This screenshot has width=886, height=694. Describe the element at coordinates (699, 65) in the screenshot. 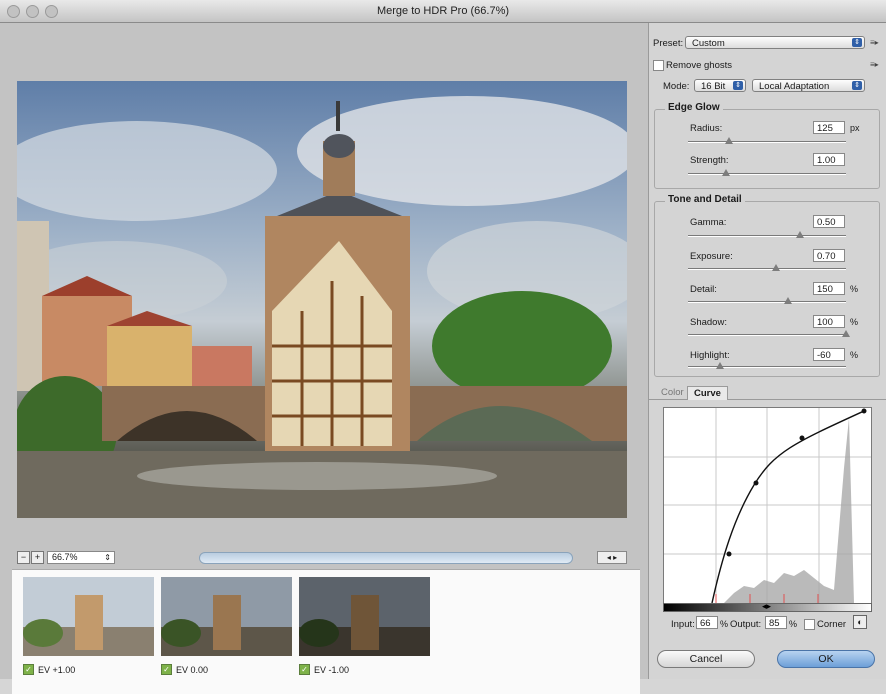

I see `remove-ghosts-label: Remove ghosts` at that location.